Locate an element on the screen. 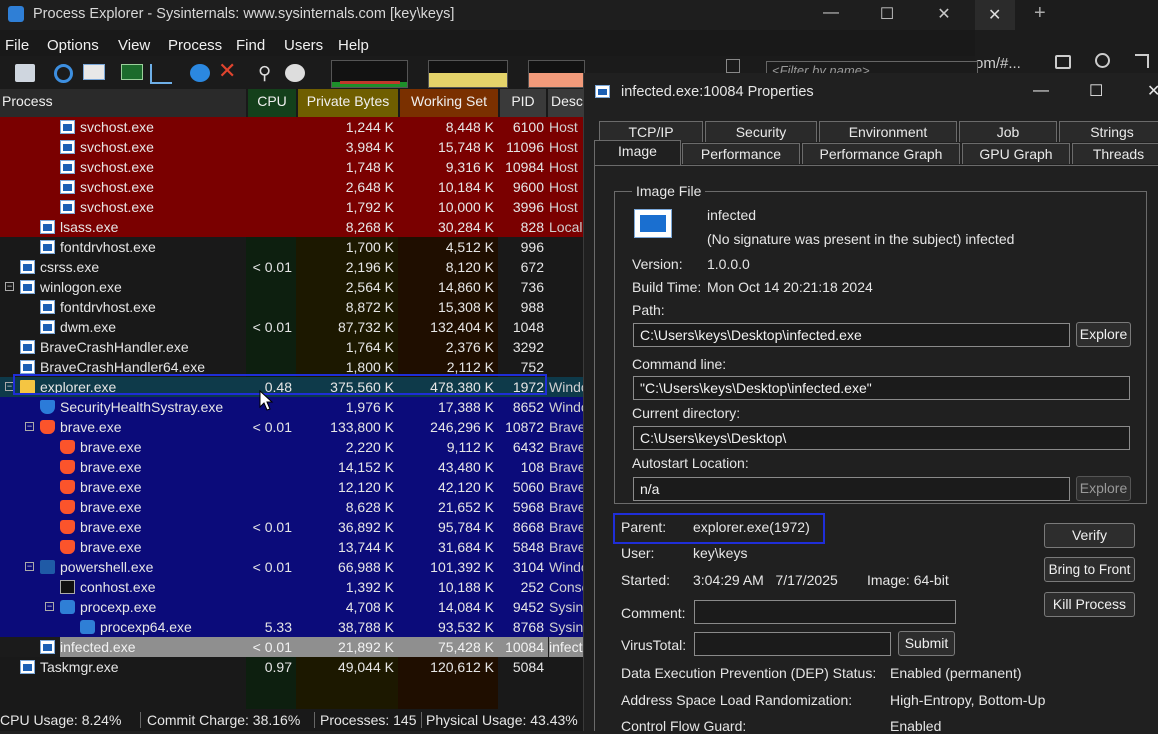 The image size is (1158, 734). toolbar-checkbox is located at coordinates (733, 66).